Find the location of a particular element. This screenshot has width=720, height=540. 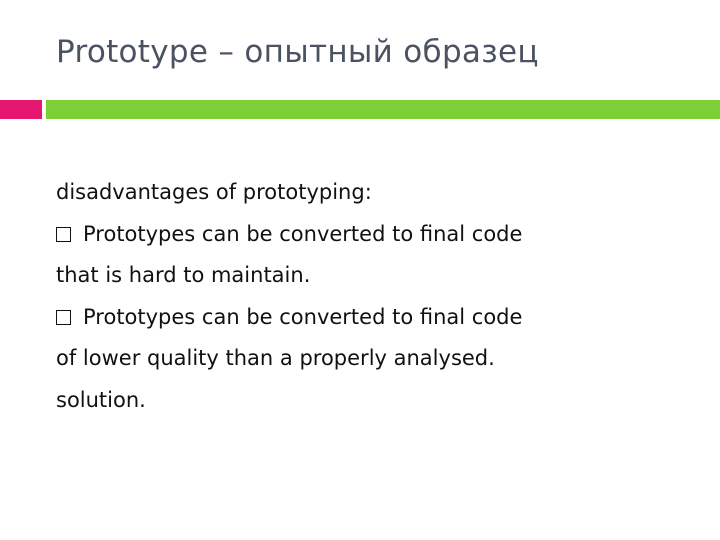

slide-title: Prototype – опытный образец is located at coordinates (297, 52).